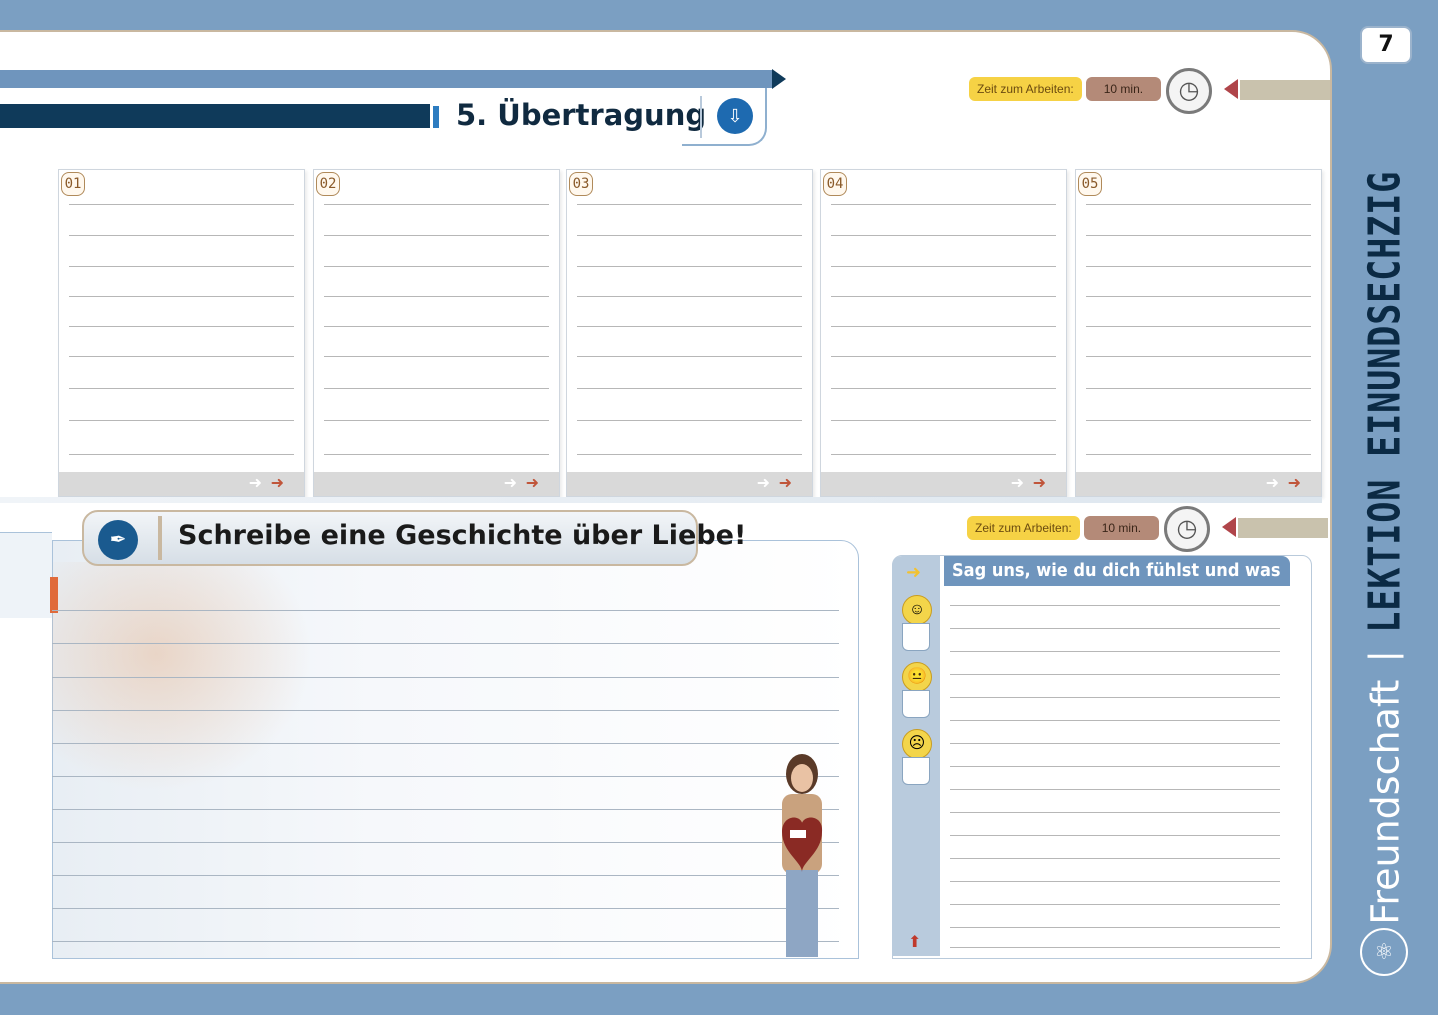 The height and width of the screenshot is (1015, 1438). I want to click on answer-box-04: 04 ➜ ➜, so click(943, 333).